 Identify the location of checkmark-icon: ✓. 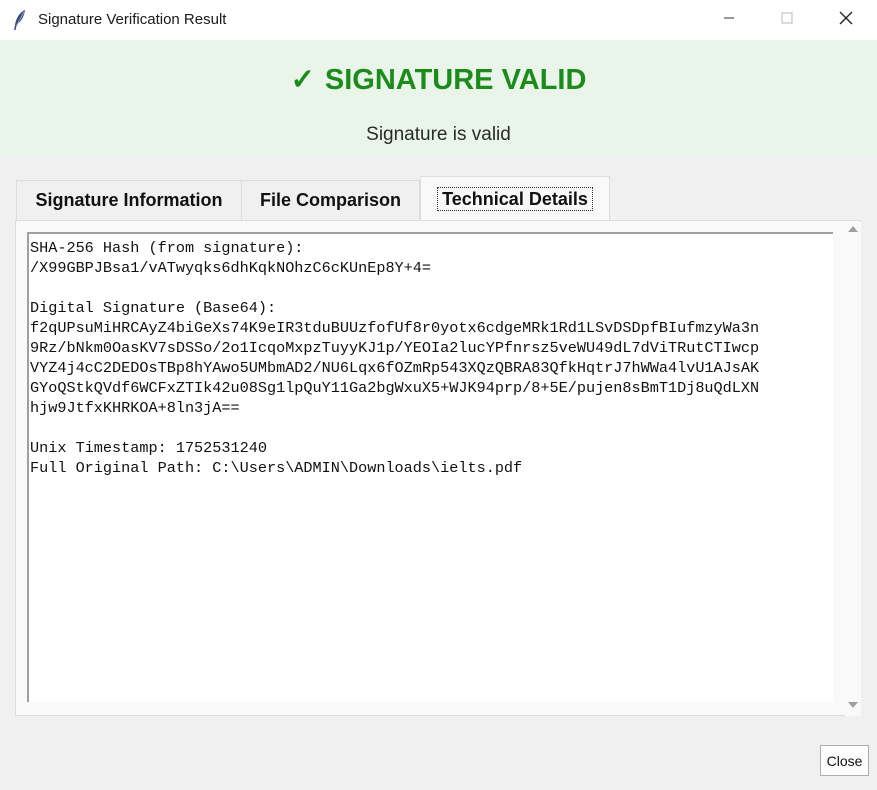
(302, 80).